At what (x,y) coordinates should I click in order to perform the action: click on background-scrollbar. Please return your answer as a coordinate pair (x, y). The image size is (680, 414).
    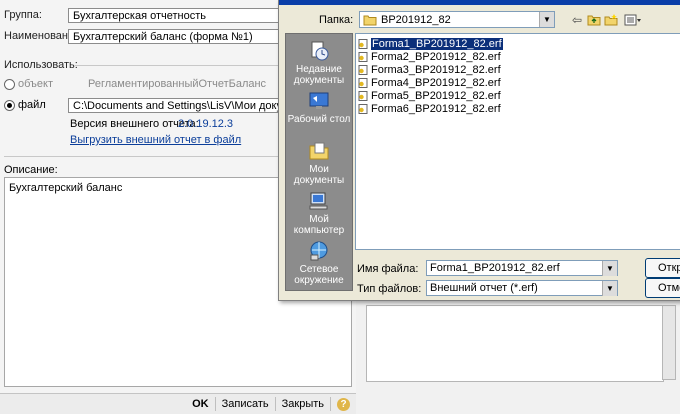
    Looking at the image, I should click on (669, 342).